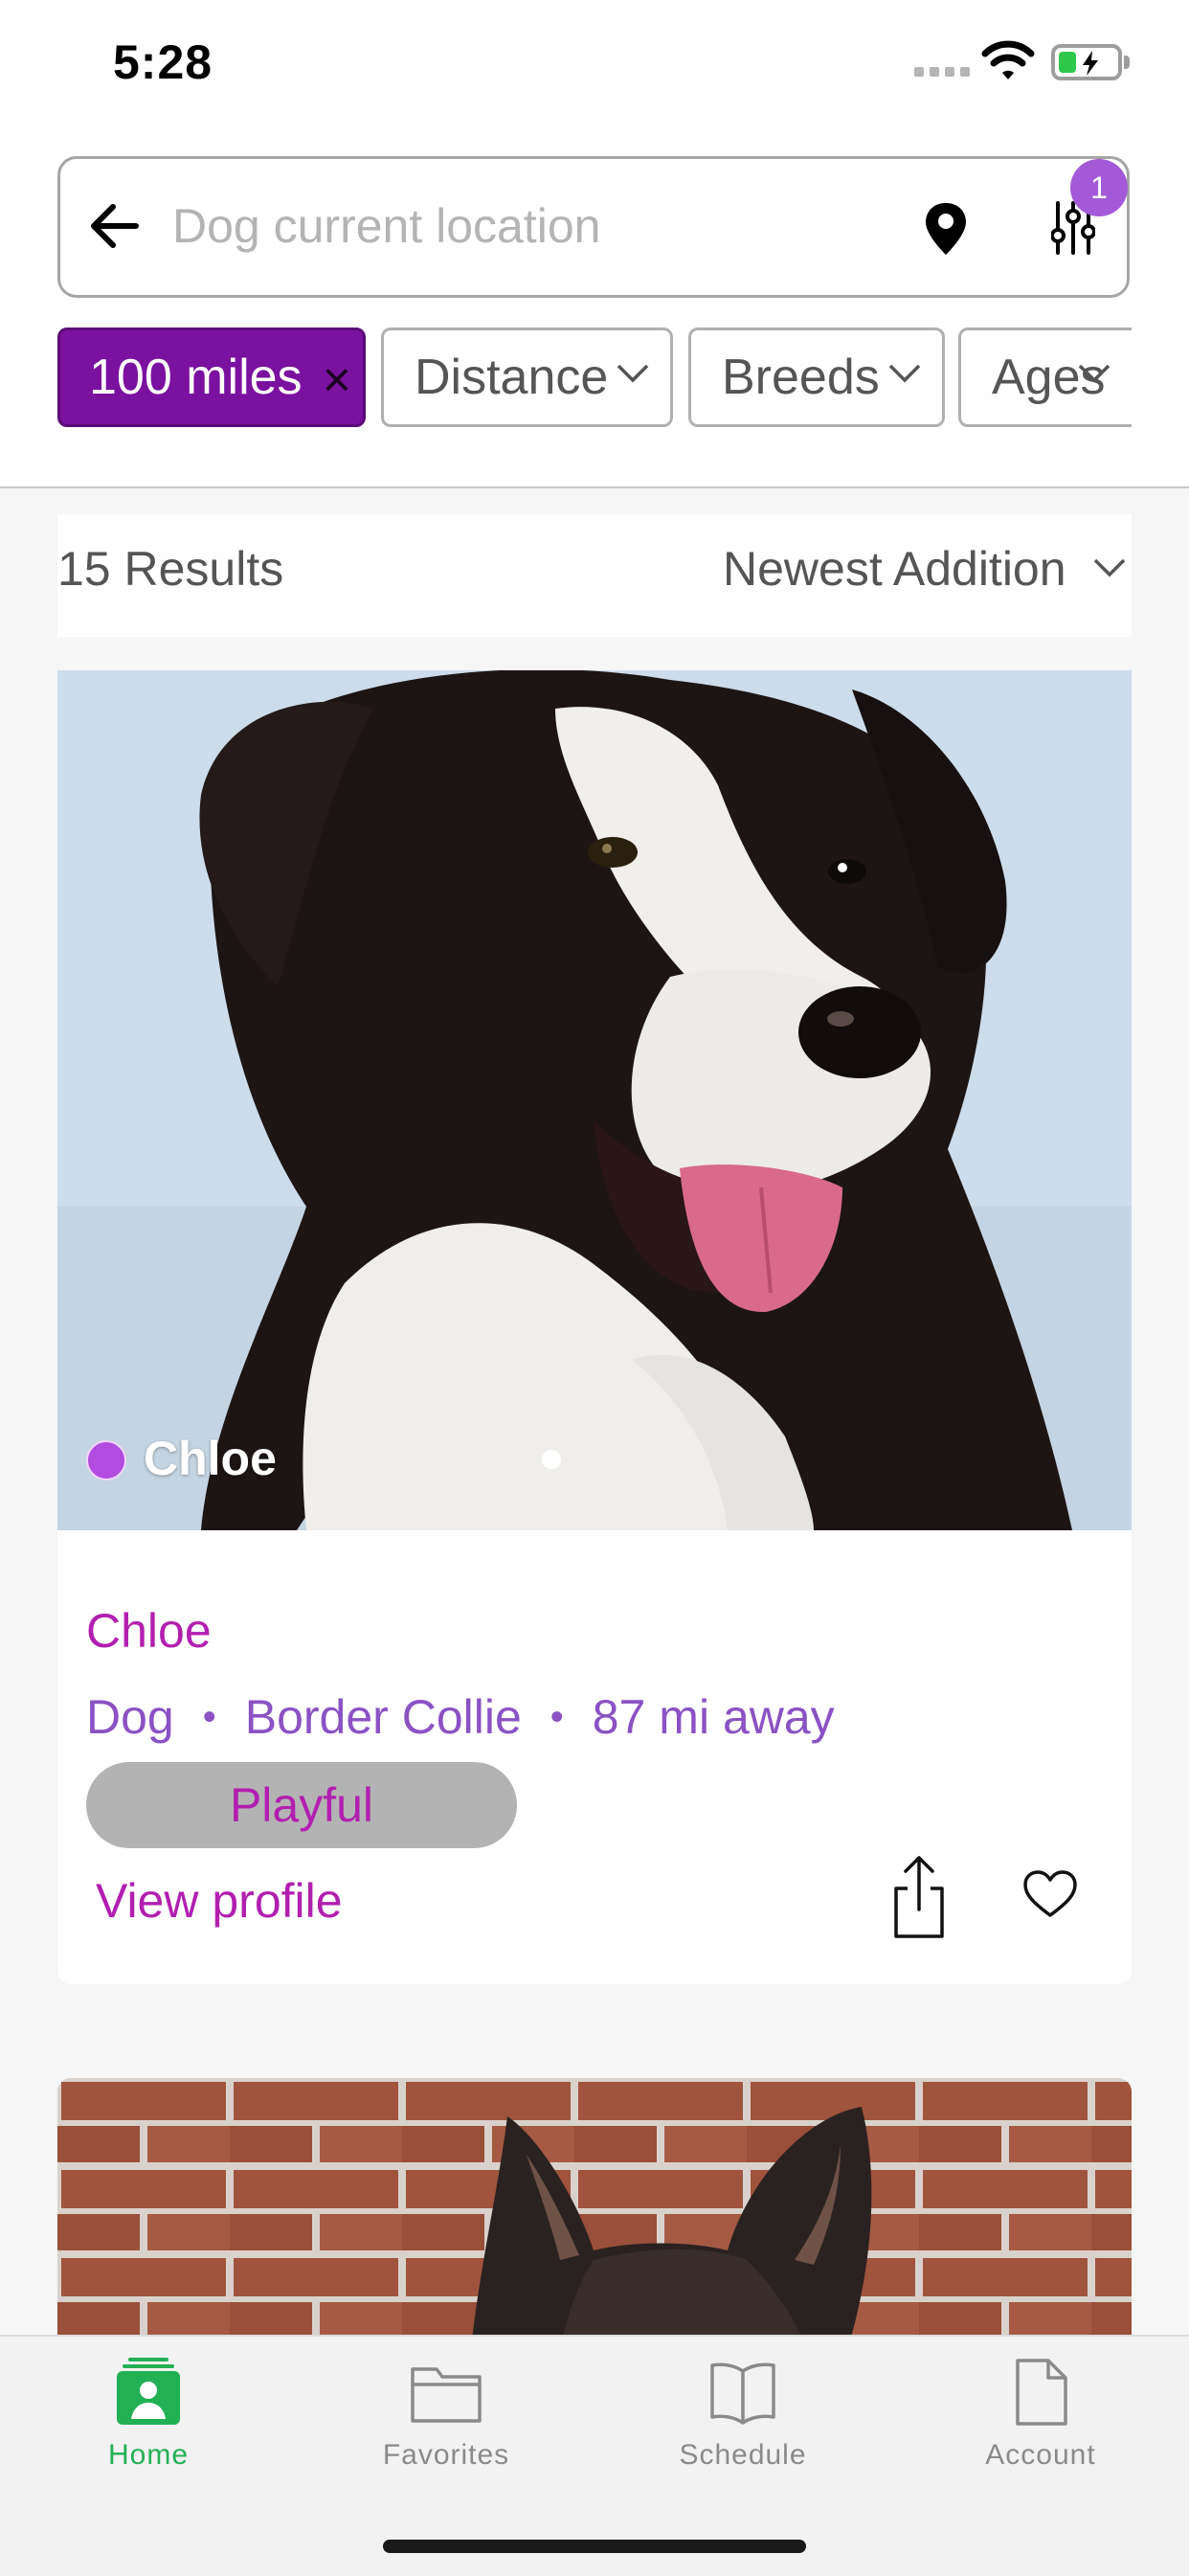 This screenshot has width=1189, height=2576. Describe the element at coordinates (130, 1717) in the screenshot. I see `pet-species: Dog` at that location.